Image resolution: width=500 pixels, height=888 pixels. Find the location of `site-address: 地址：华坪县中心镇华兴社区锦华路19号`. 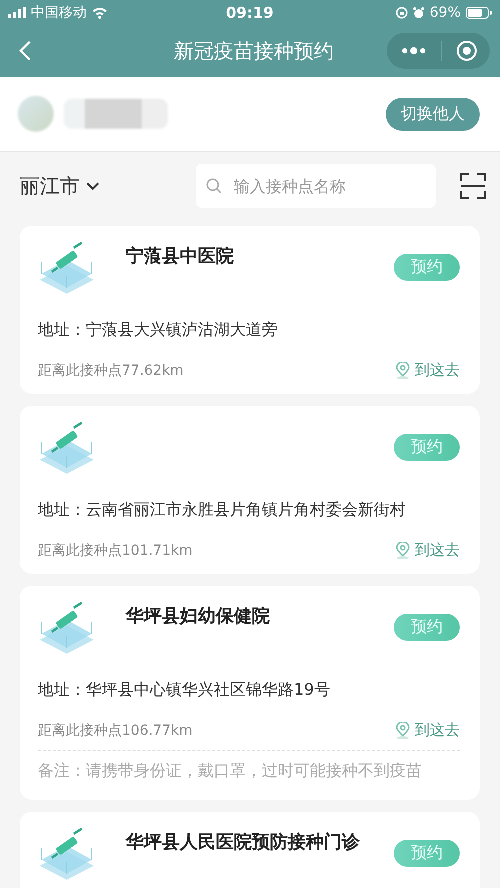

site-address: 地址：华坪县中心镇华兴社区锦华路19号 is located at coordinates (185, 690).